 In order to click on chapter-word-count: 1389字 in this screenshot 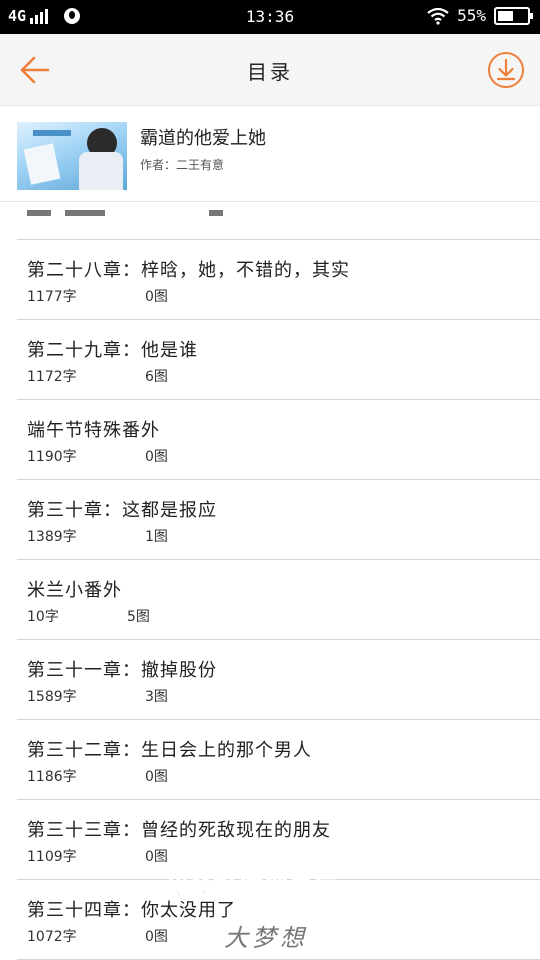, I will do `click(52, 537)`.